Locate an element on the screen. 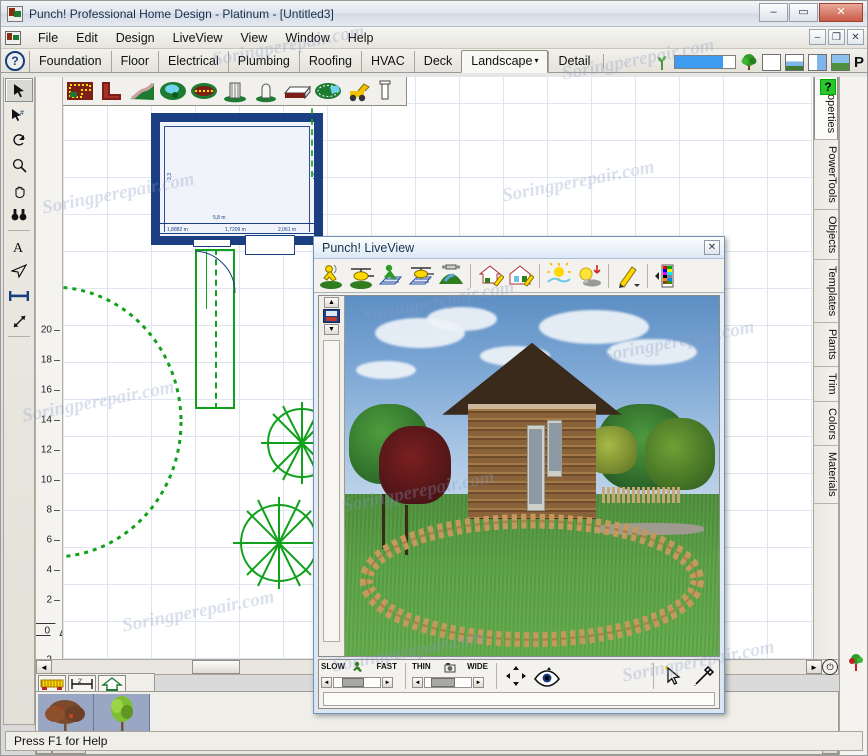 This screenshot has width=868, height=756. sun-light-icon is located at coordinates (559, 275).